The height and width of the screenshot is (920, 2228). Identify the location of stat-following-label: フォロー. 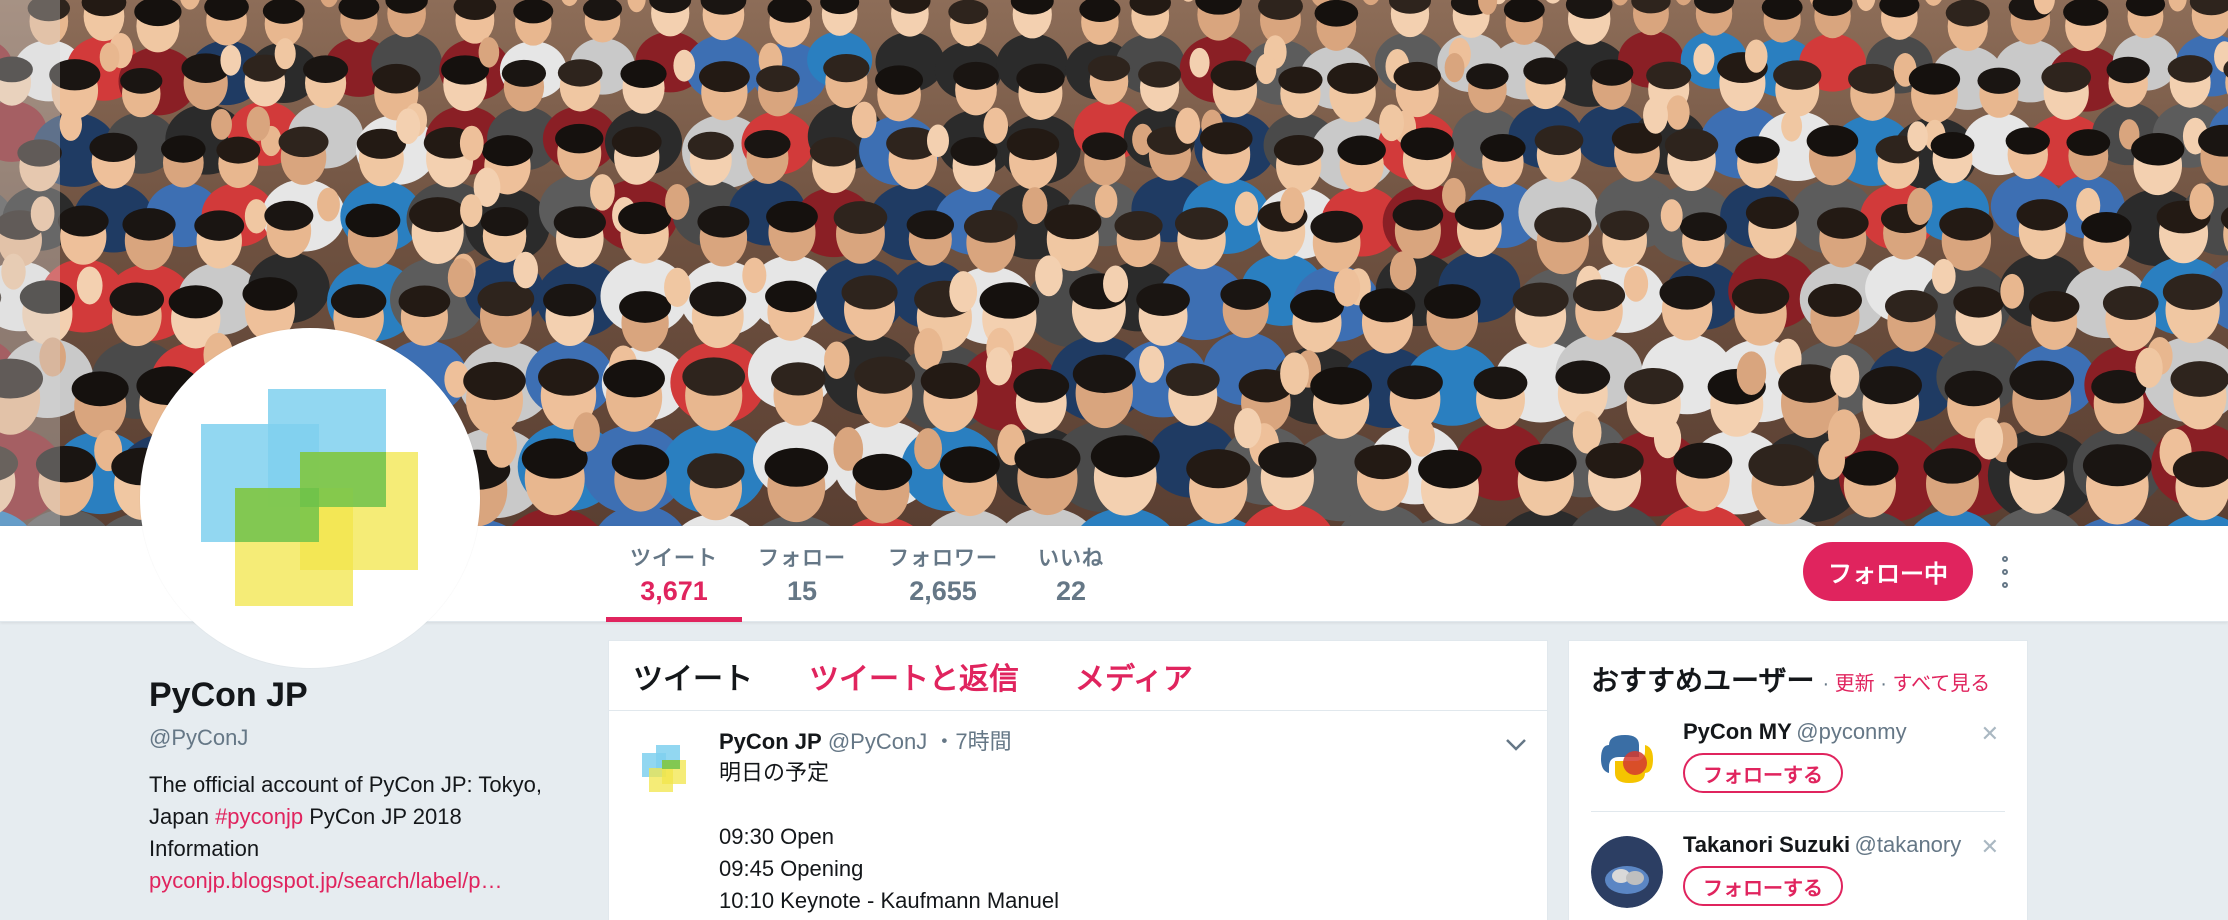
(802, 558).